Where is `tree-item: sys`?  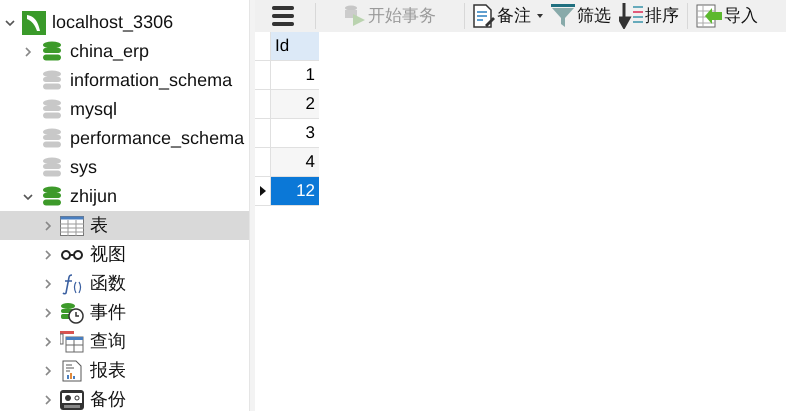 tree-item: sys is located at coordinates (124, 167).